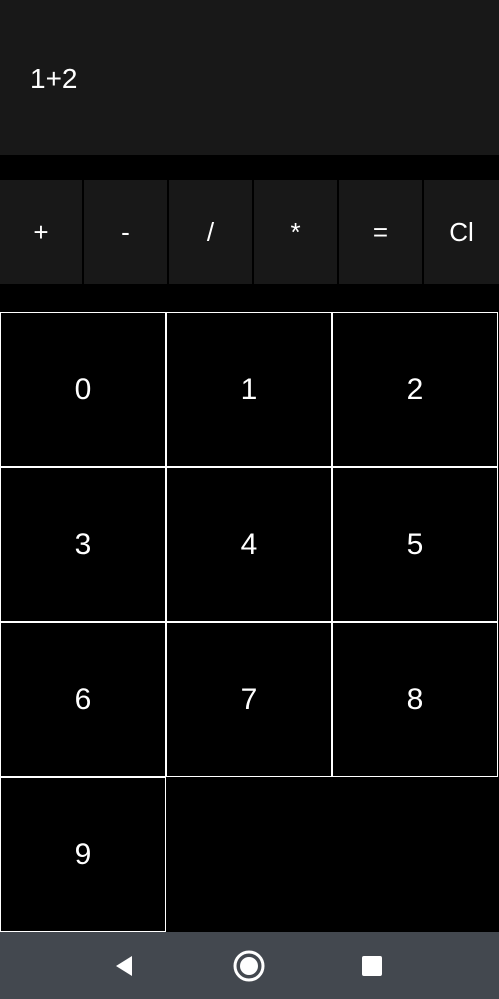 This screenshot has height=999, width=499. Describe the element at coordinates (42, 232) in the screenshot. I see `plus-button: +` at that location.